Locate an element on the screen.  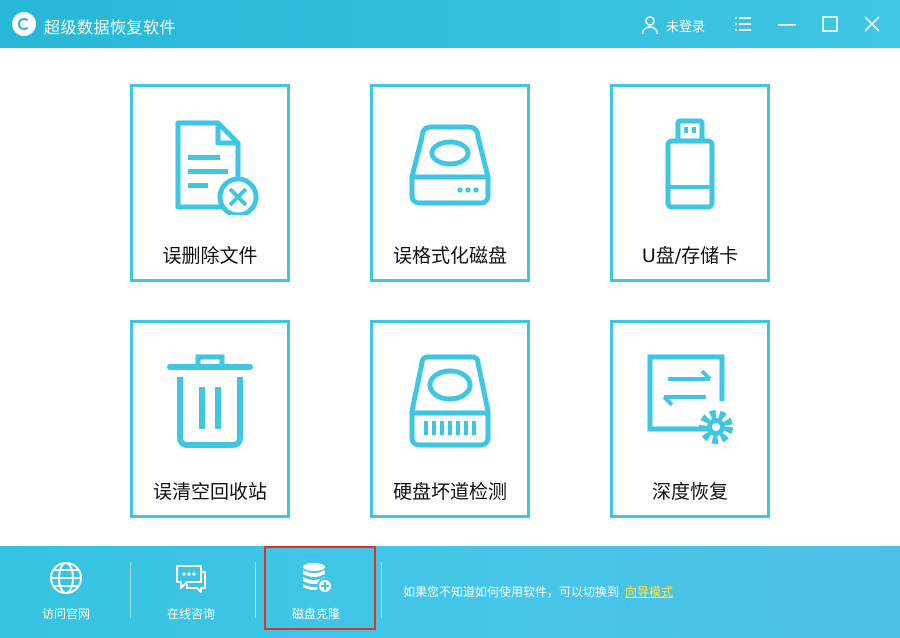
tile-bad-sector-check: 硬盘坏道检测 is located at coordinates (450, 419).